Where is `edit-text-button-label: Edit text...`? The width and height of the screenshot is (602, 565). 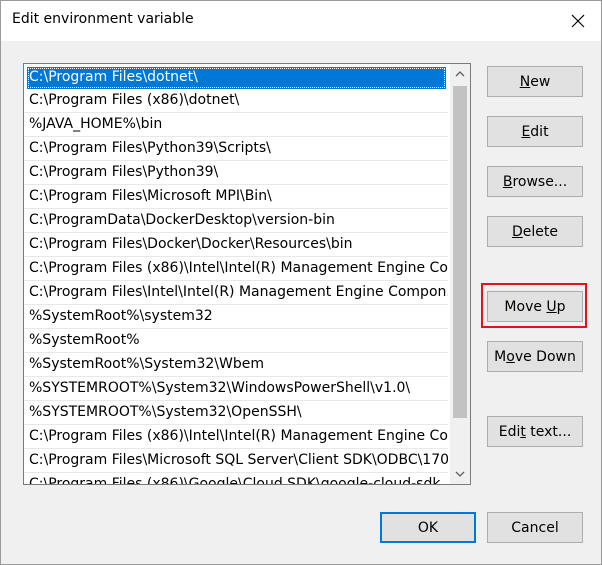
edit-text-button-label: Edit text... is located at coordinates (535, 431).